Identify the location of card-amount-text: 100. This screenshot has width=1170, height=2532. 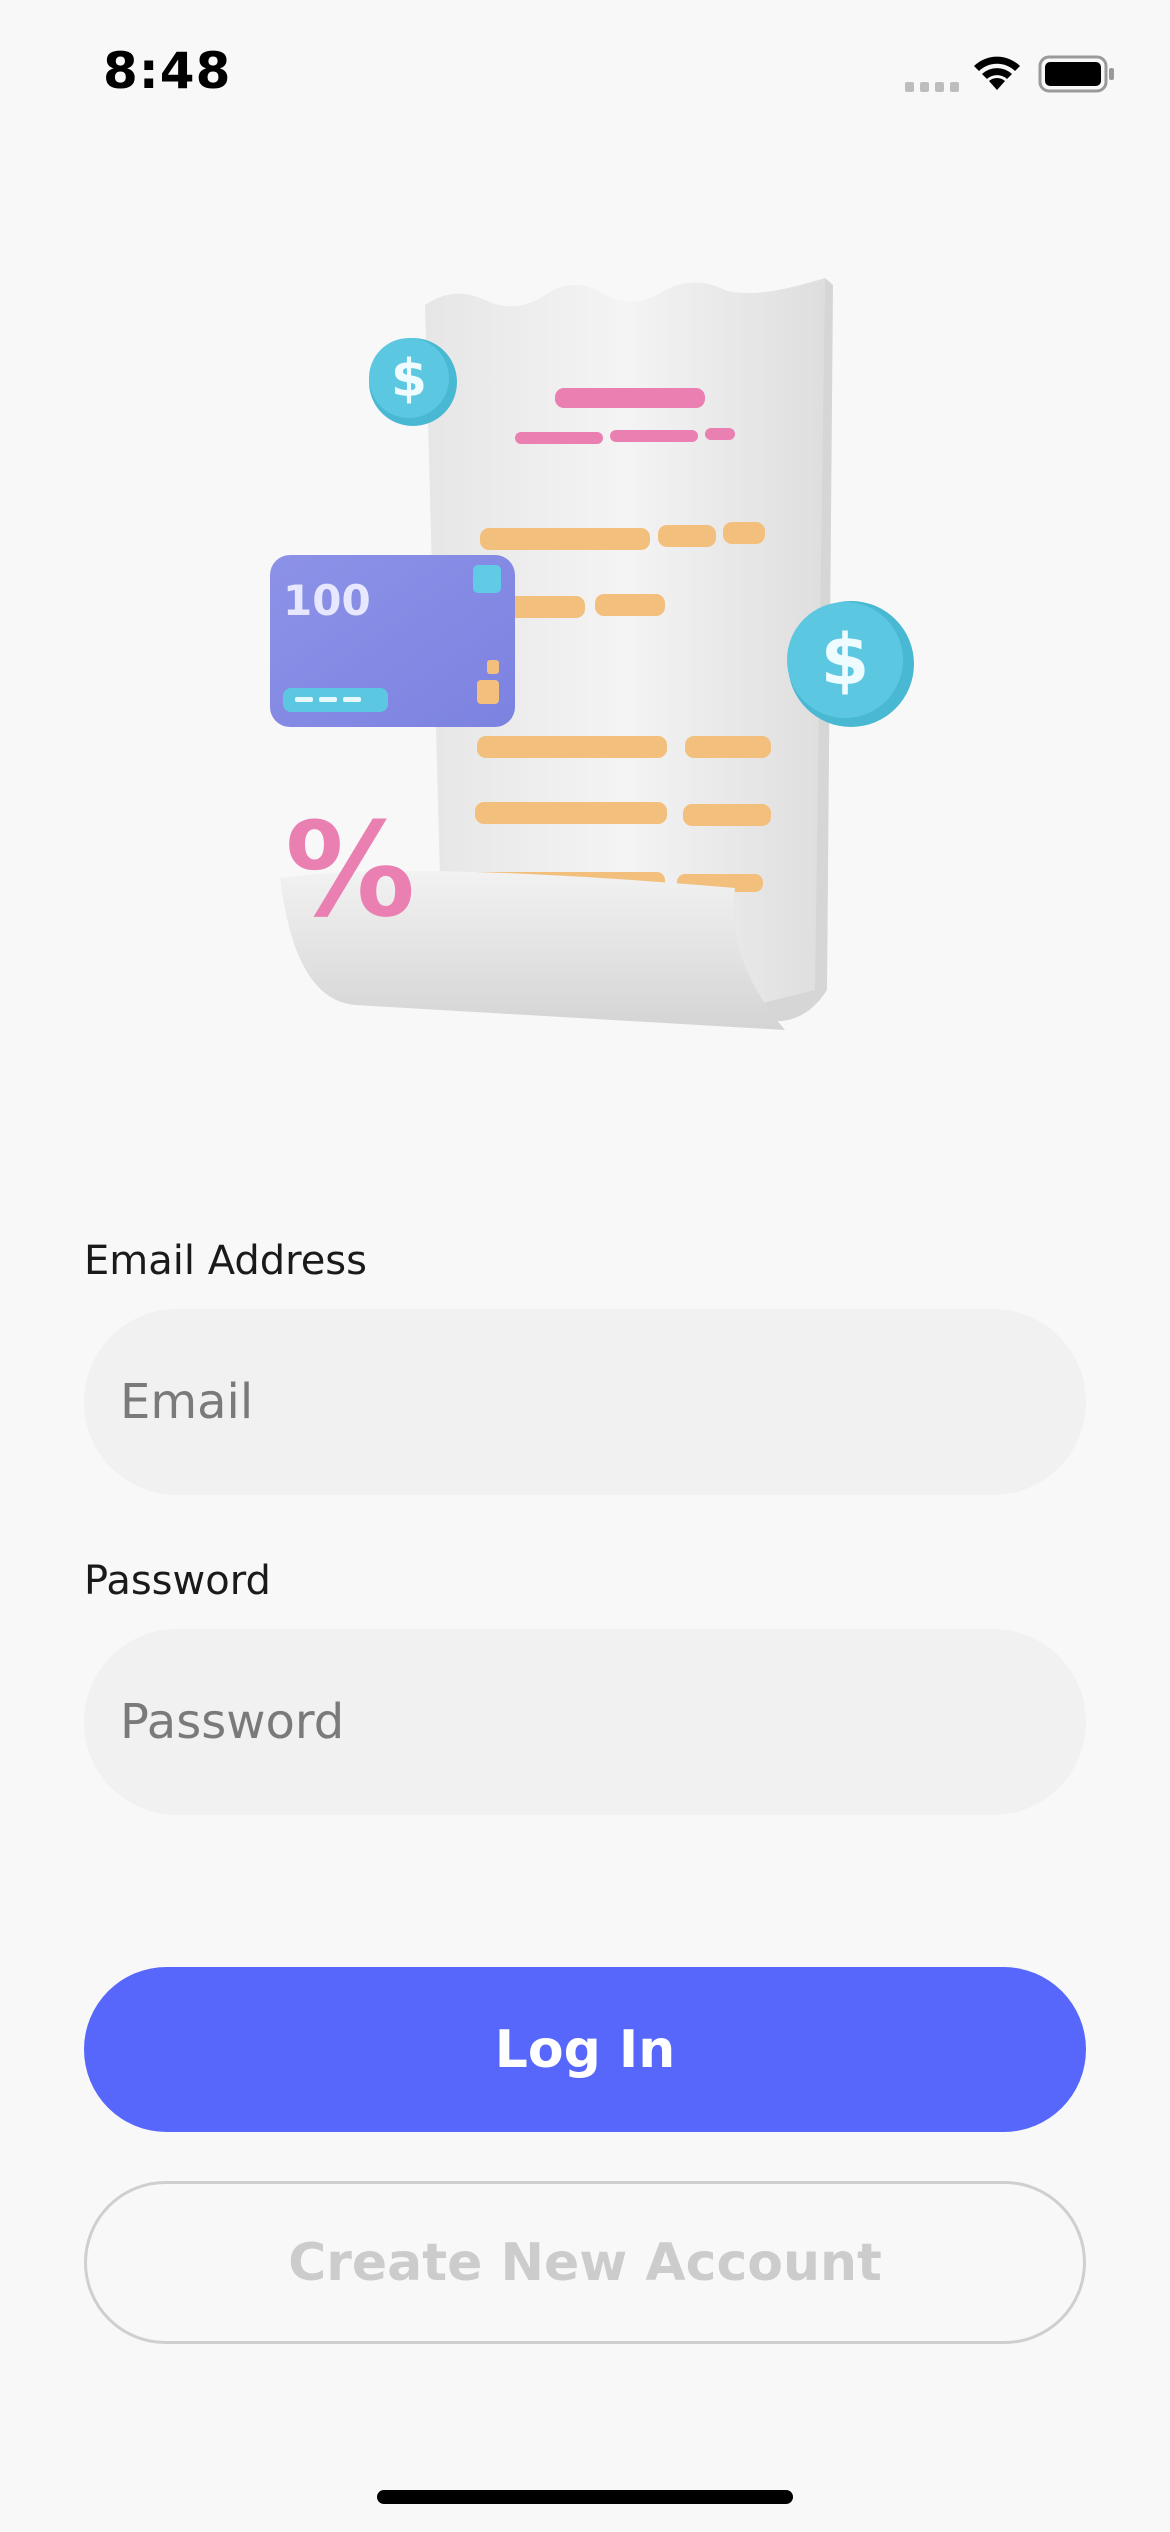
(327, 600).